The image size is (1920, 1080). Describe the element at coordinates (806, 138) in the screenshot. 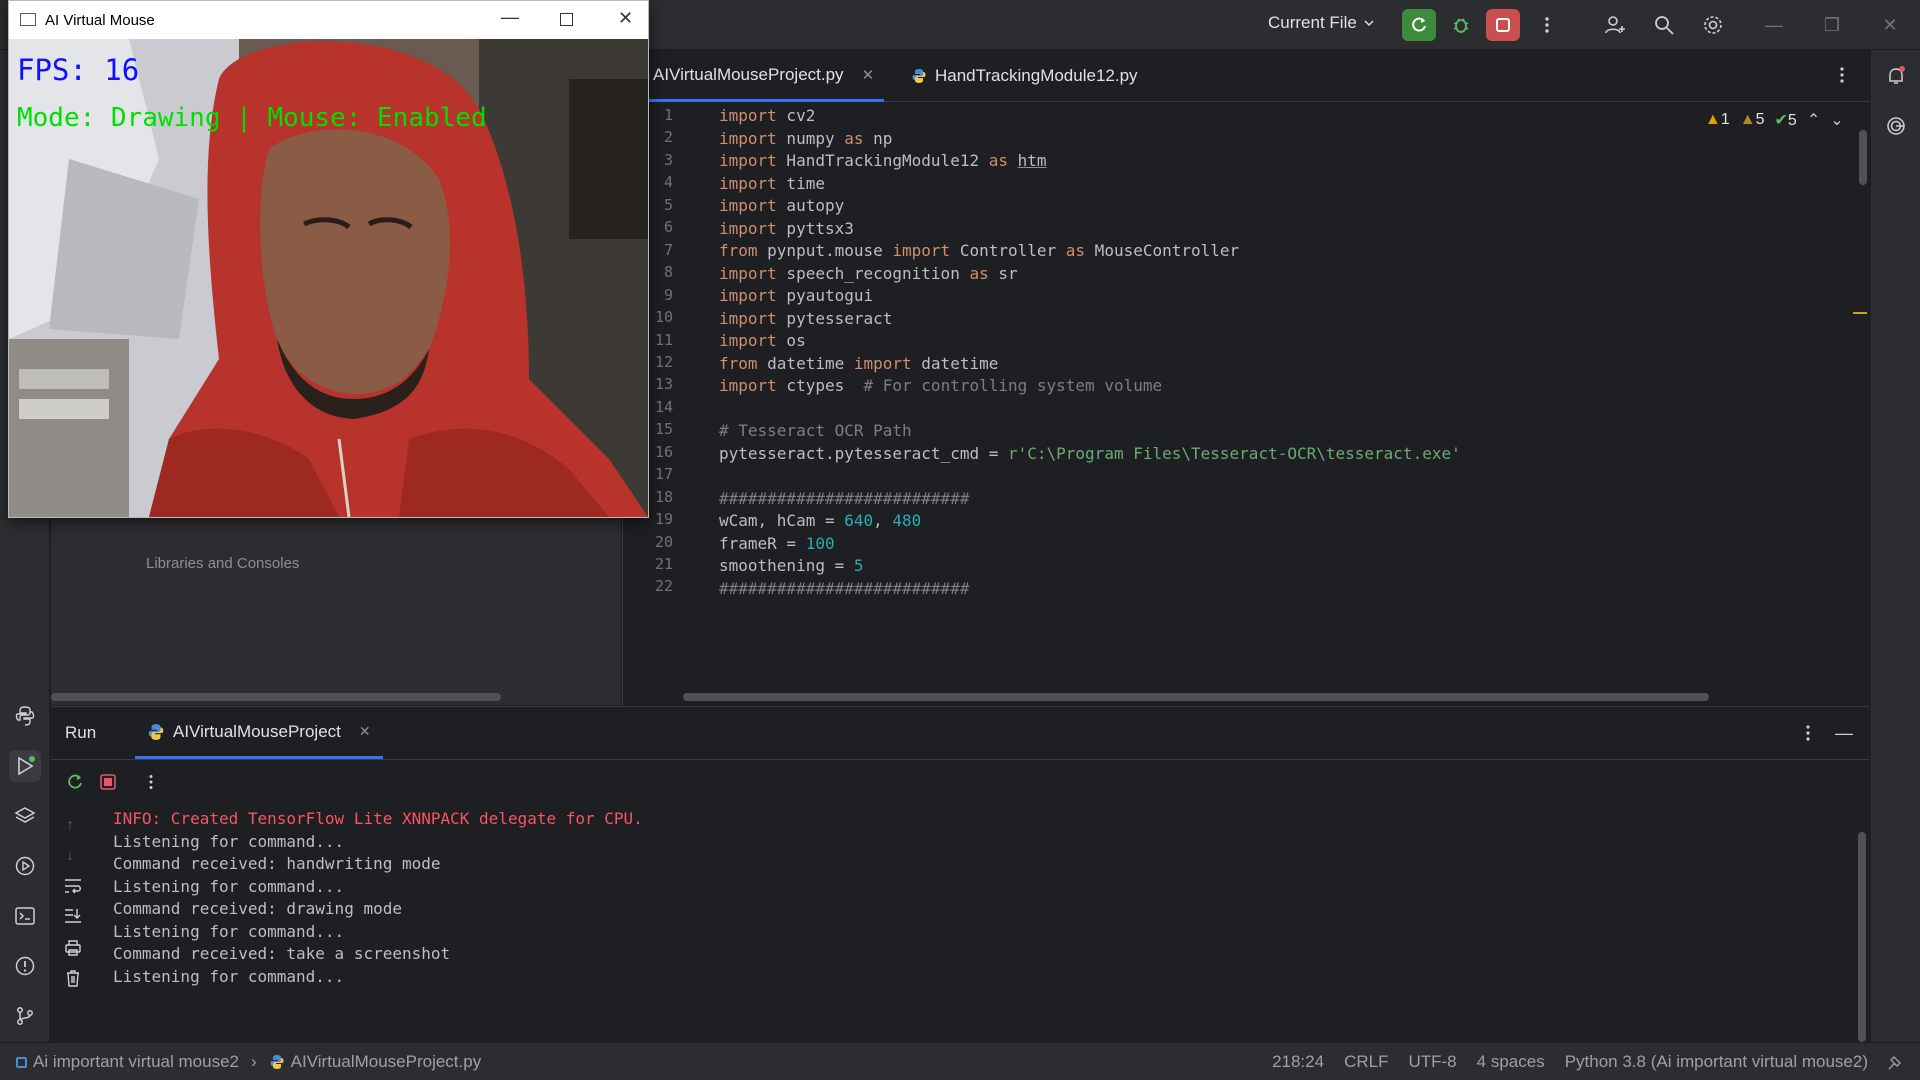

I see `code-line: import numpy as np` at that location.